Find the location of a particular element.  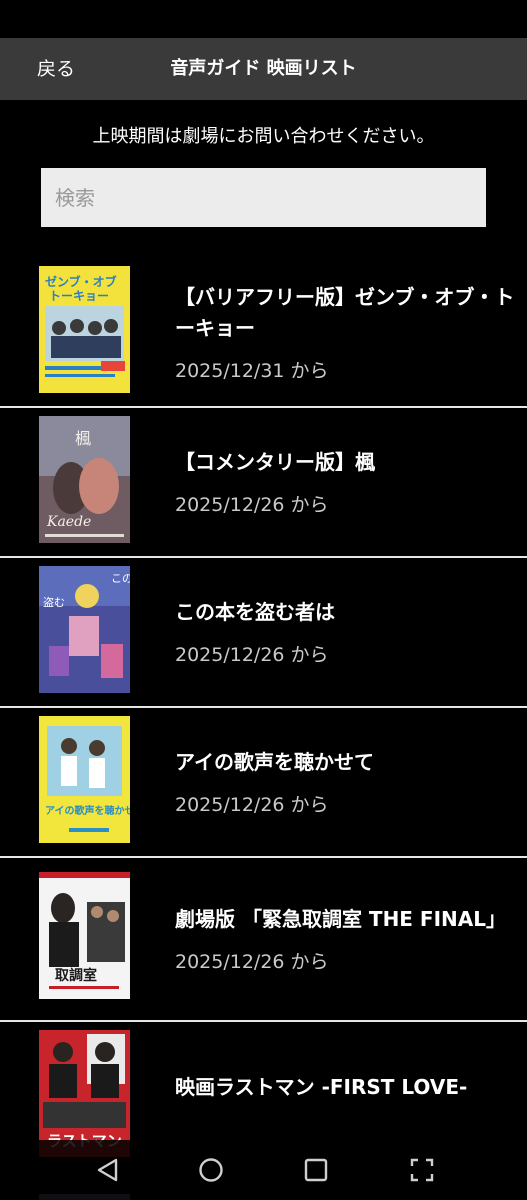

movie-info: 劇場版 「緊急取調室 THE FINAL」 2025/12/26 から is located at coordinates (346, 939).